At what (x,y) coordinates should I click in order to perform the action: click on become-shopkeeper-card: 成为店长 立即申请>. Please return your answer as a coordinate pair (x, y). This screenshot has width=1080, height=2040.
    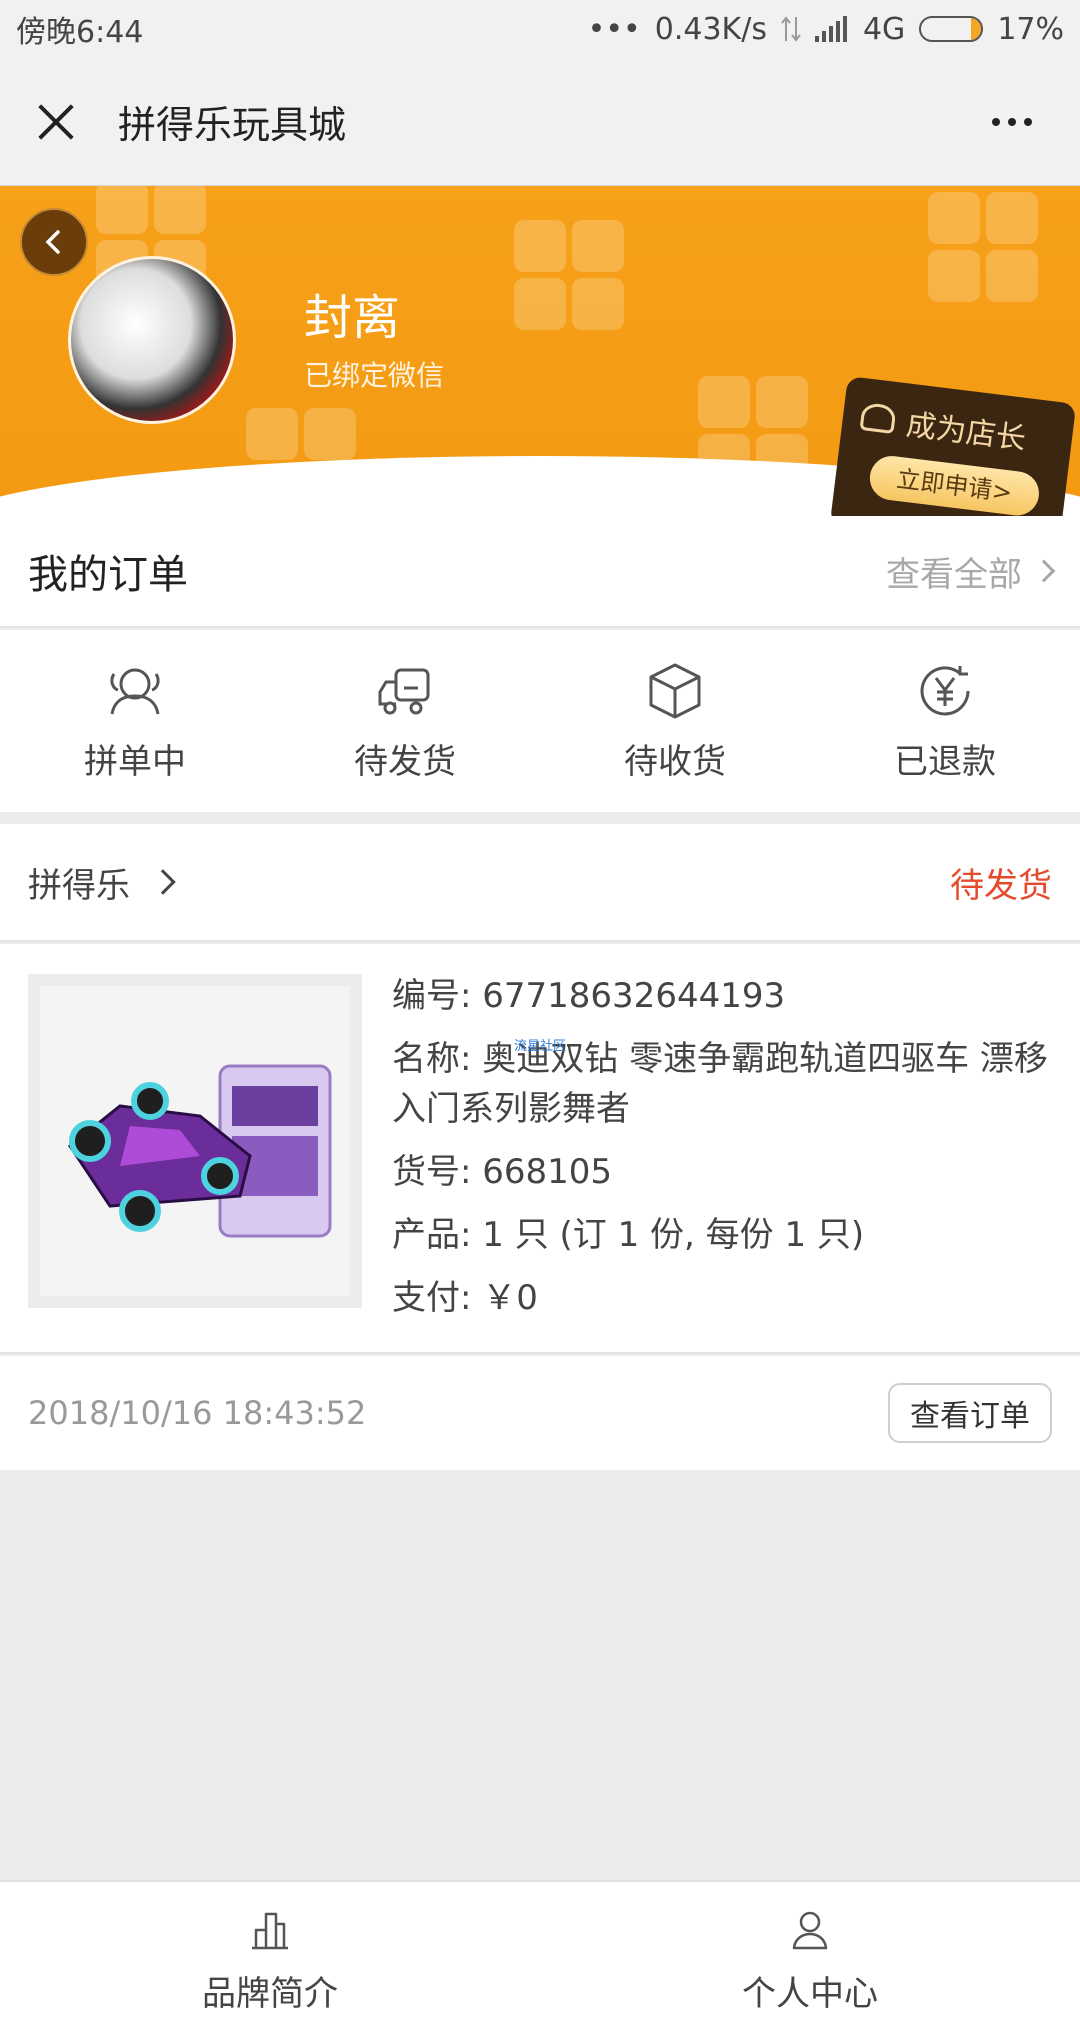
    Looking at the image, I should click on (953, 446).